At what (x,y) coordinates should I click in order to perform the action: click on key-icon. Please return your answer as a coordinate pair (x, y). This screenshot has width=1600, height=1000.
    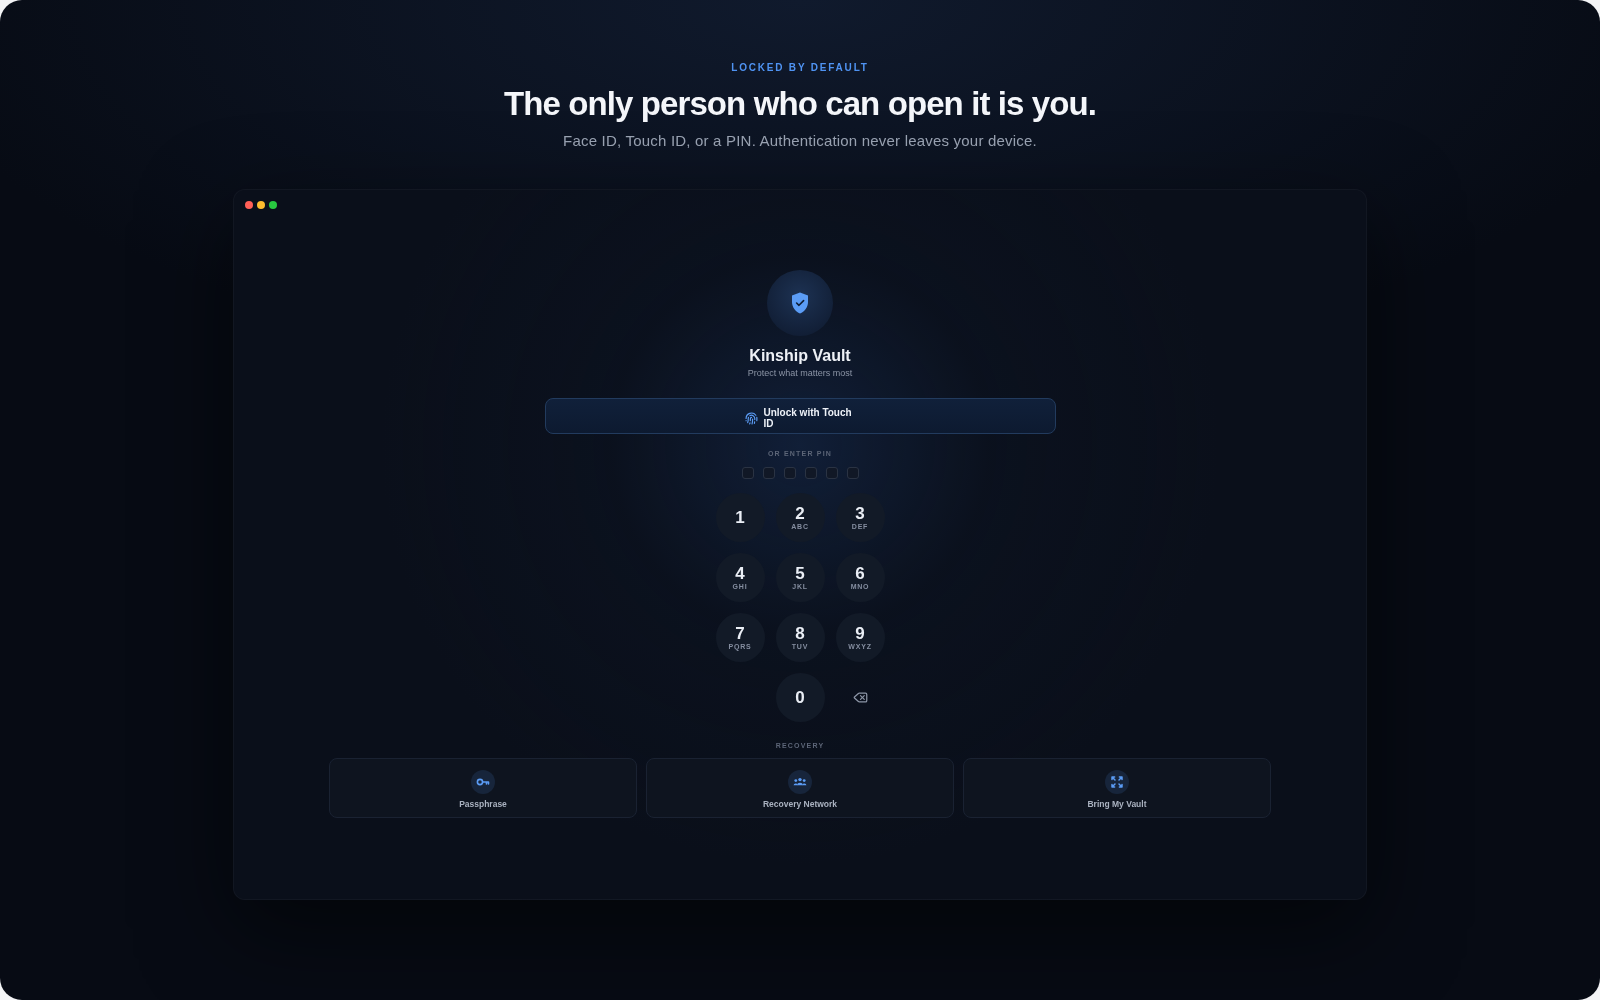
    Looking at the image, I should click on (483, 782).